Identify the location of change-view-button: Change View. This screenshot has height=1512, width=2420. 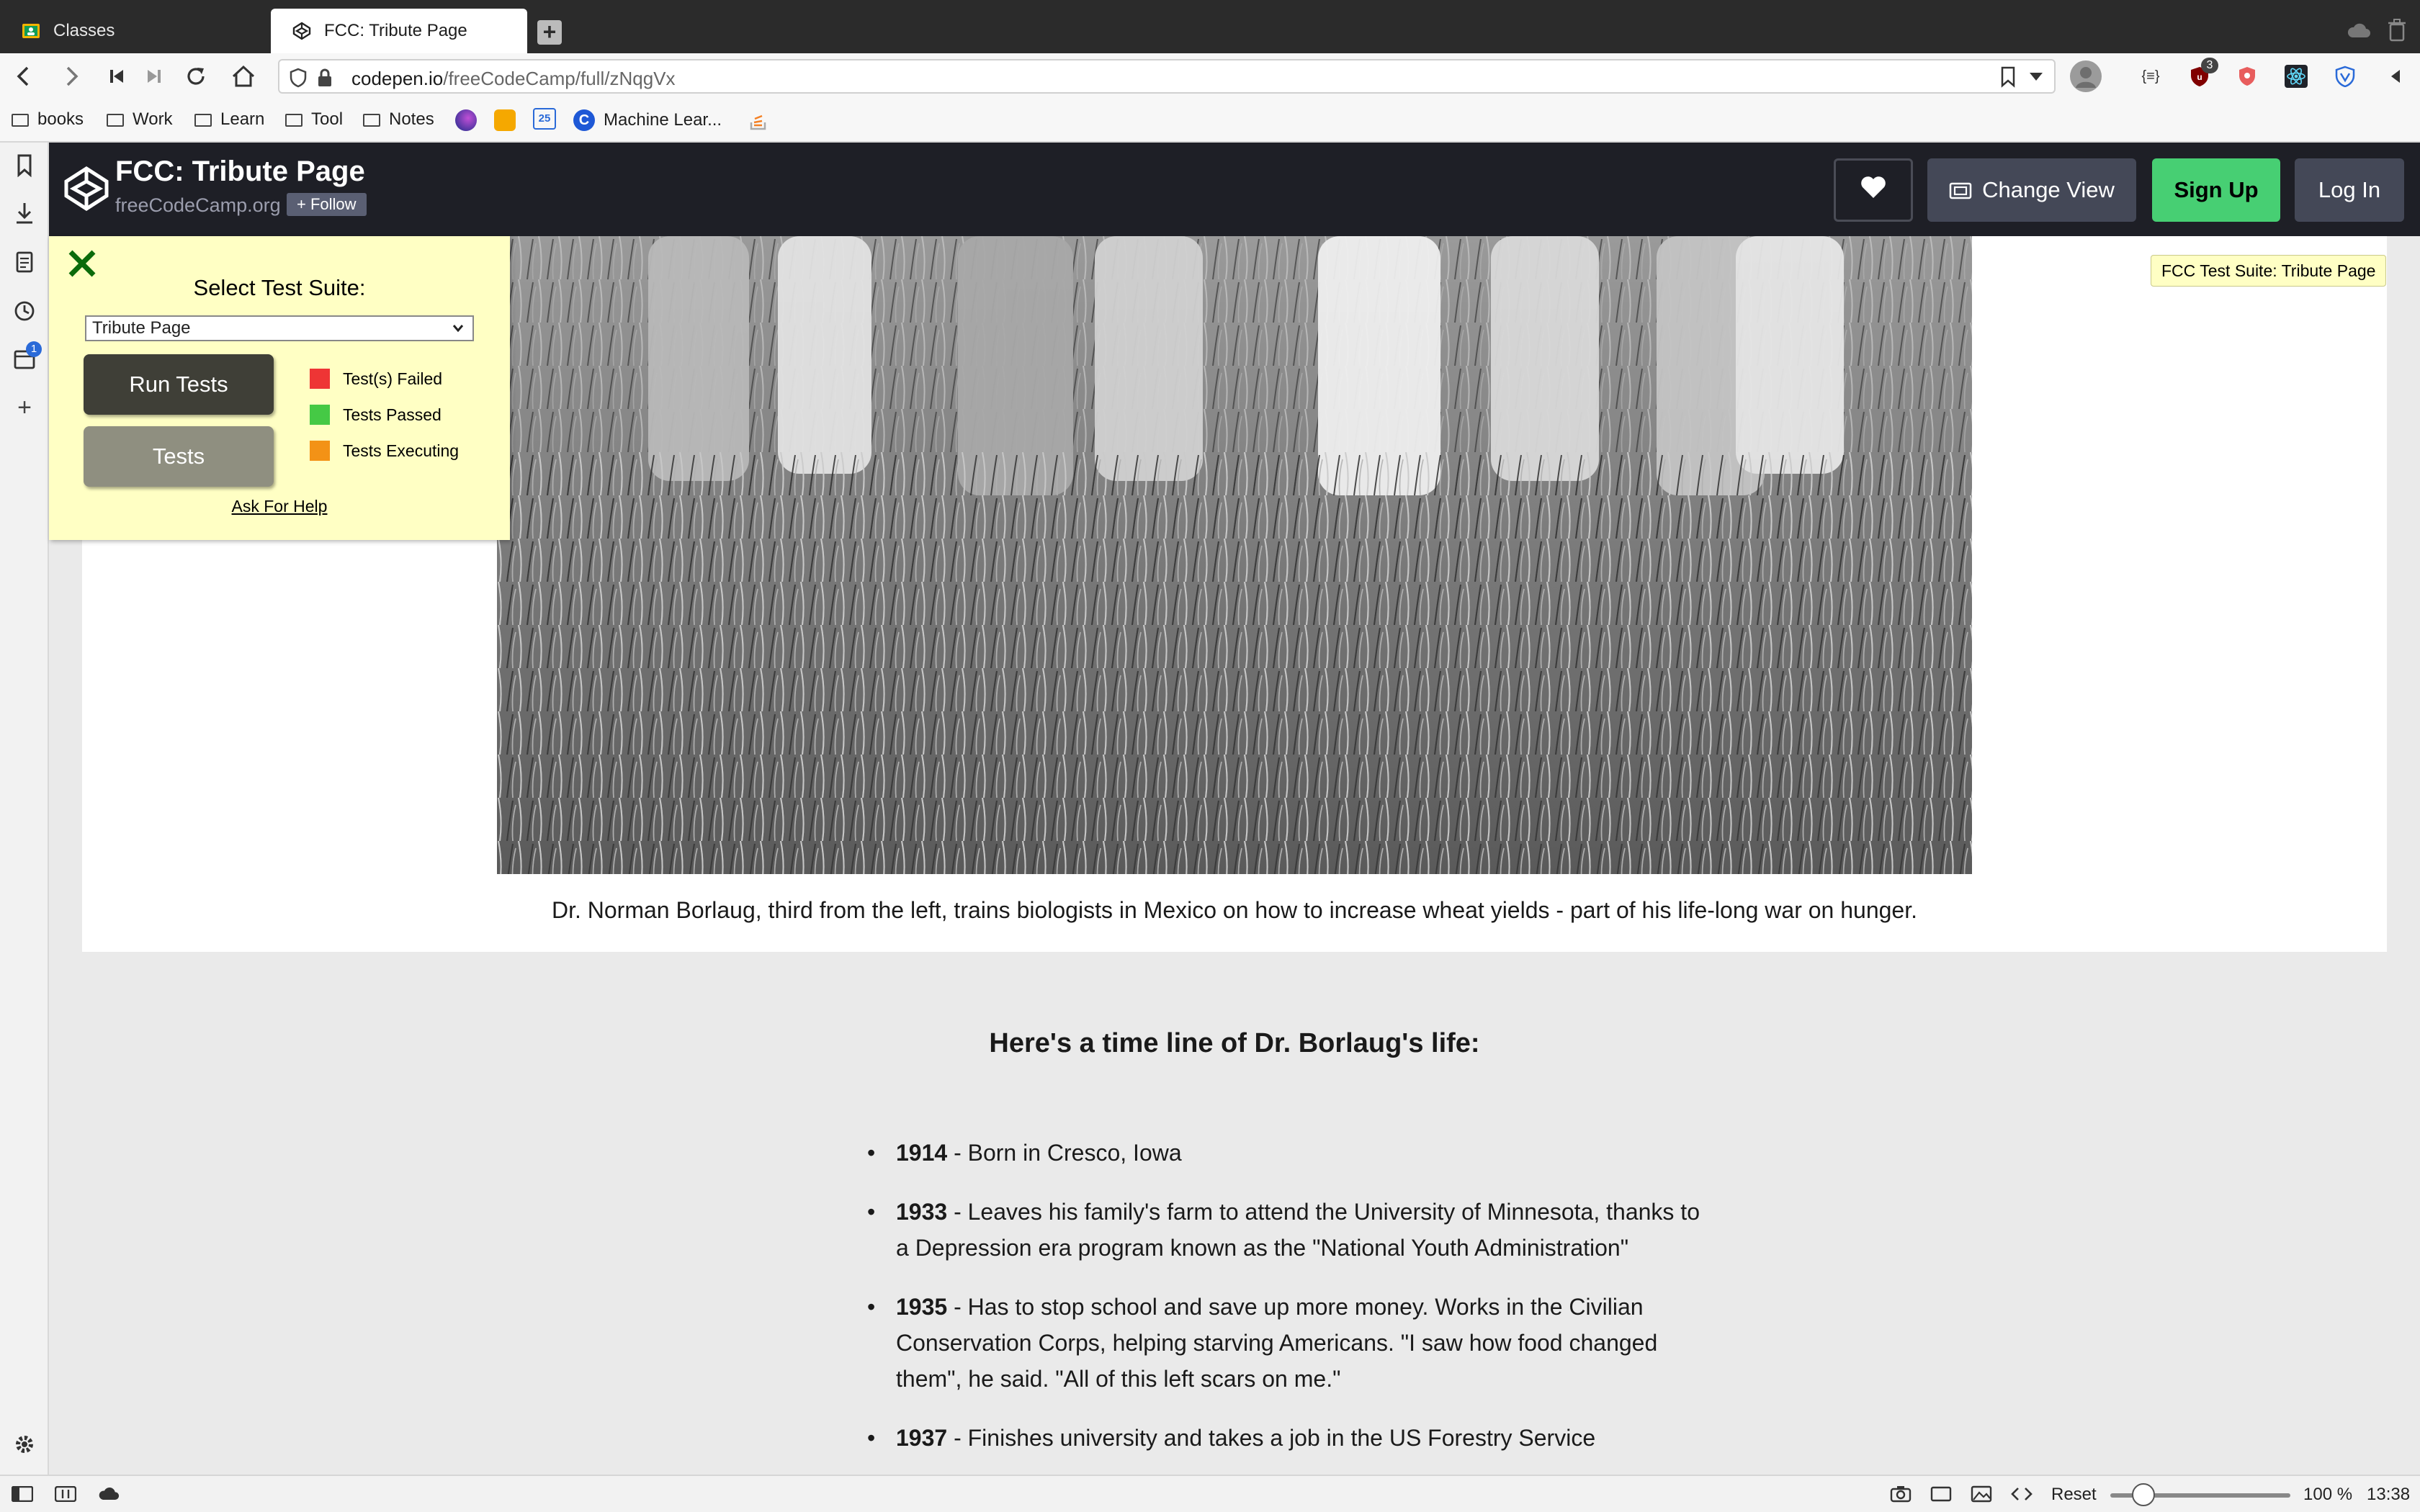
(2031, 190).